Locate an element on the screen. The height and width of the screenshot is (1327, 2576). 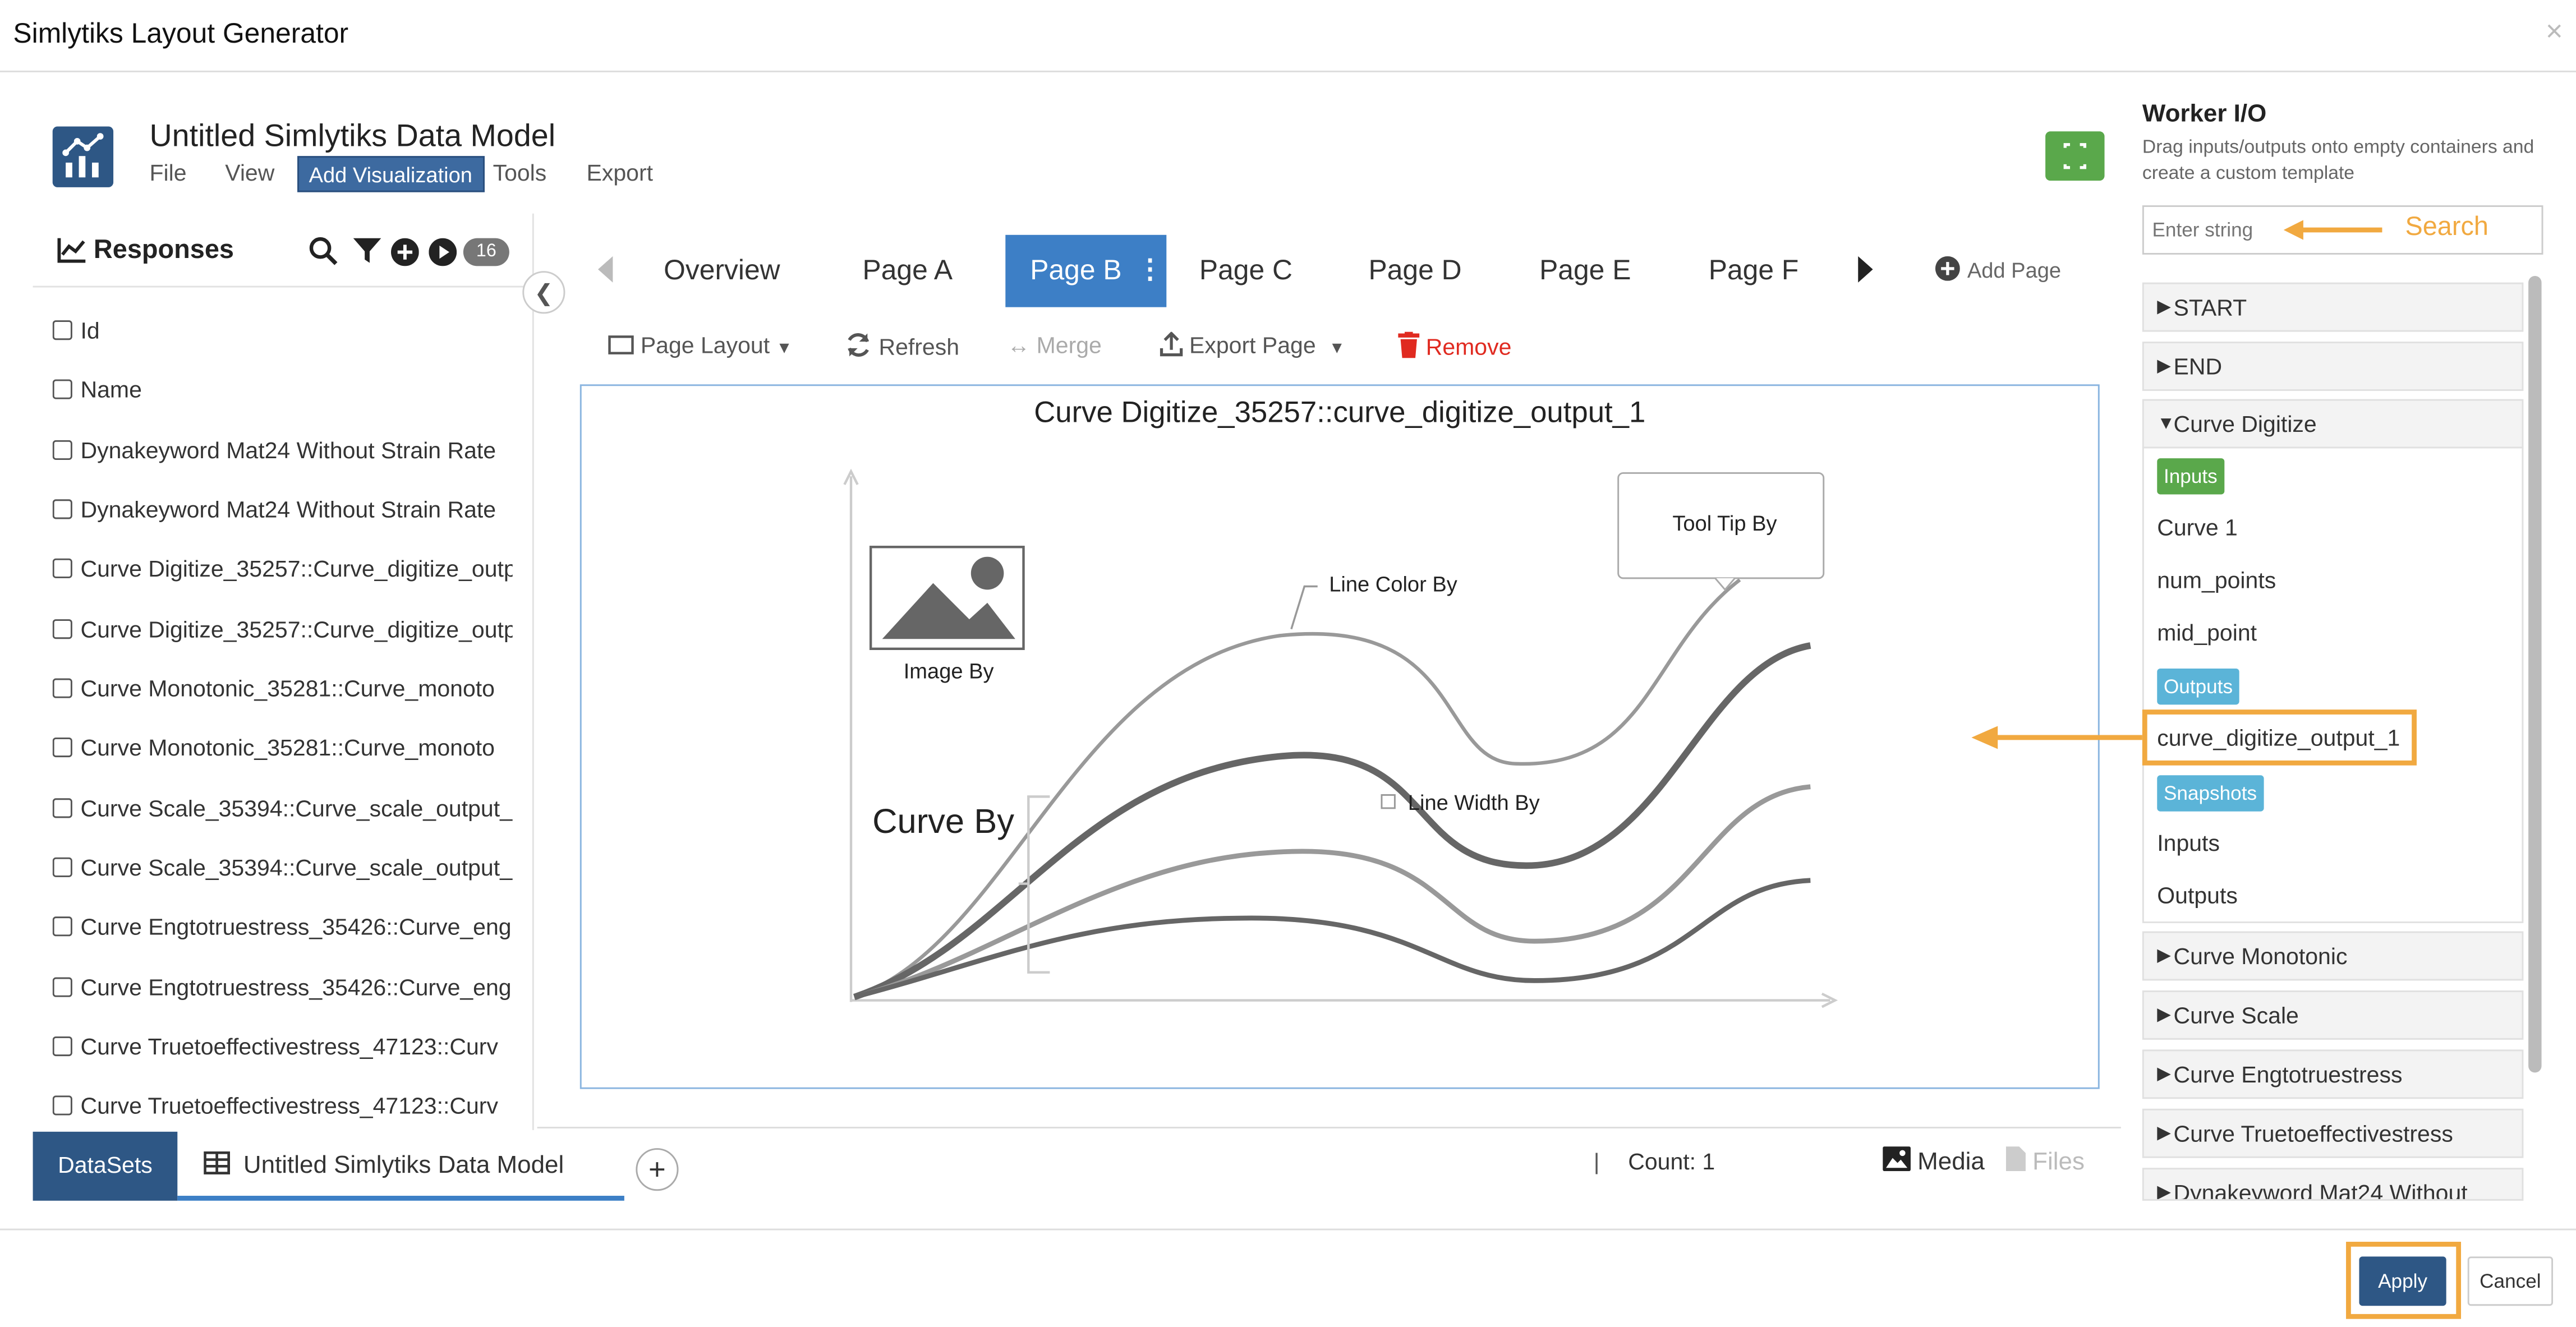
table-icon is located at coordinates (217, 1162).